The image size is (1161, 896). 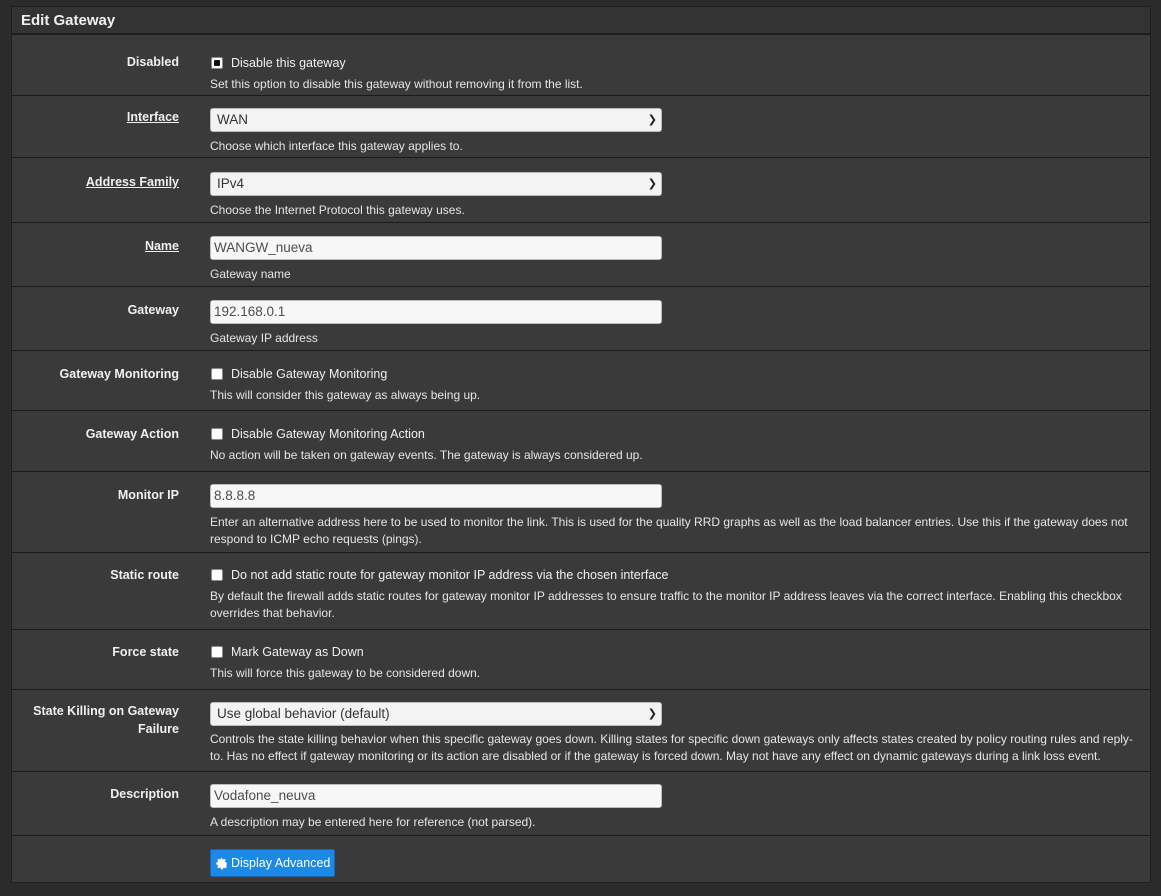 What do you see at coordinates (144, 575) in the screenshot?
I see `label-static-route: Static route` at bounding box center [144, 575].